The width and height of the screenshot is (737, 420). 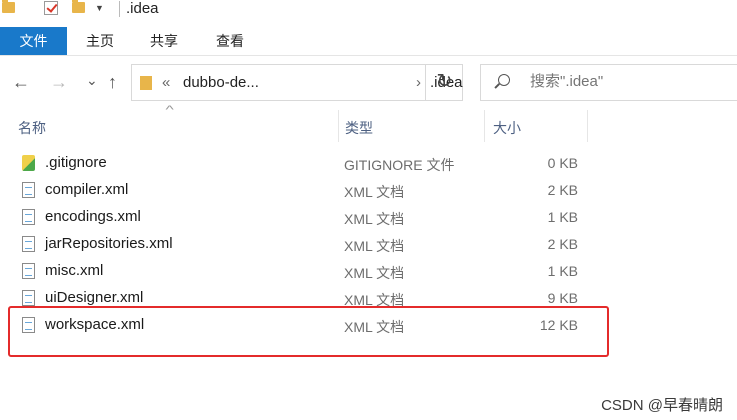 What do you see at coordinates (33, 41) in the screenshot?
I see `tab-file: 文件` at bounding box center [33, 41].